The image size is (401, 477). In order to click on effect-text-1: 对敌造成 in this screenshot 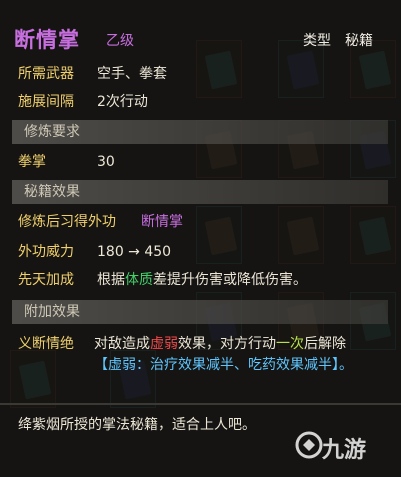, I will do `click(122, 344)`.